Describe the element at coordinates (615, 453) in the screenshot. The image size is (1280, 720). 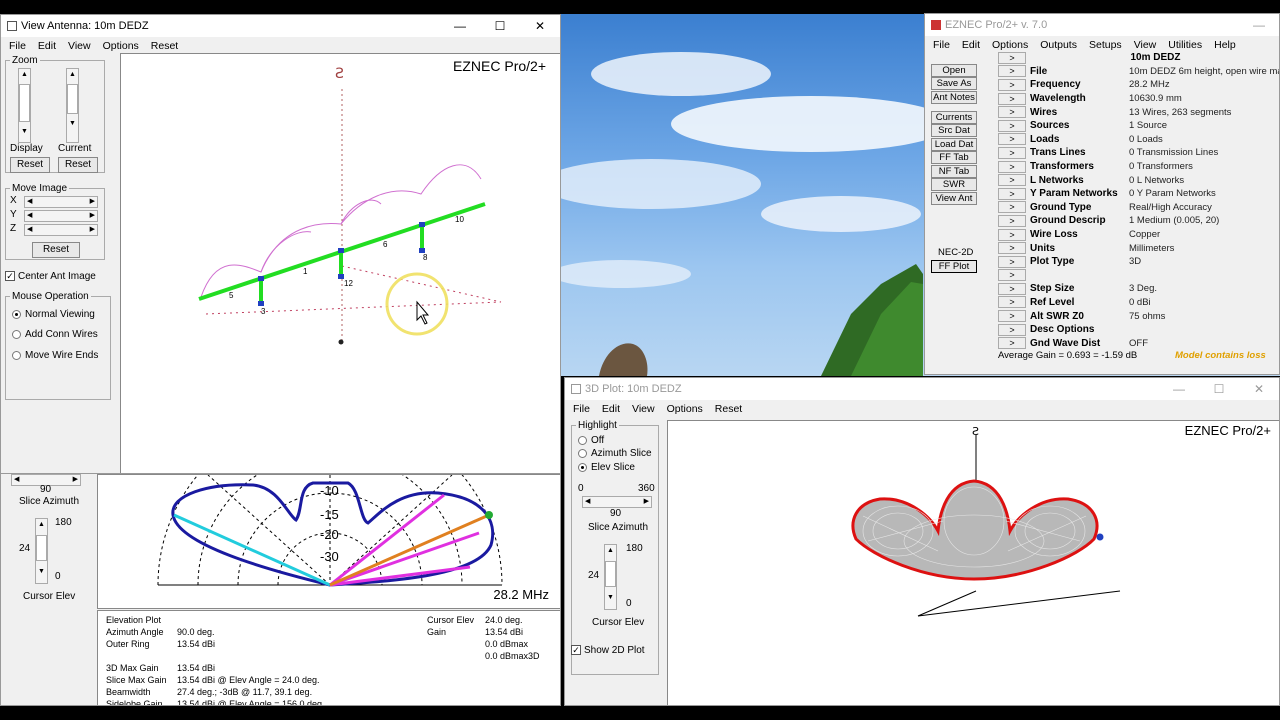
I see `highlight-azimuth-radio: Azimuth Slice` at that location.